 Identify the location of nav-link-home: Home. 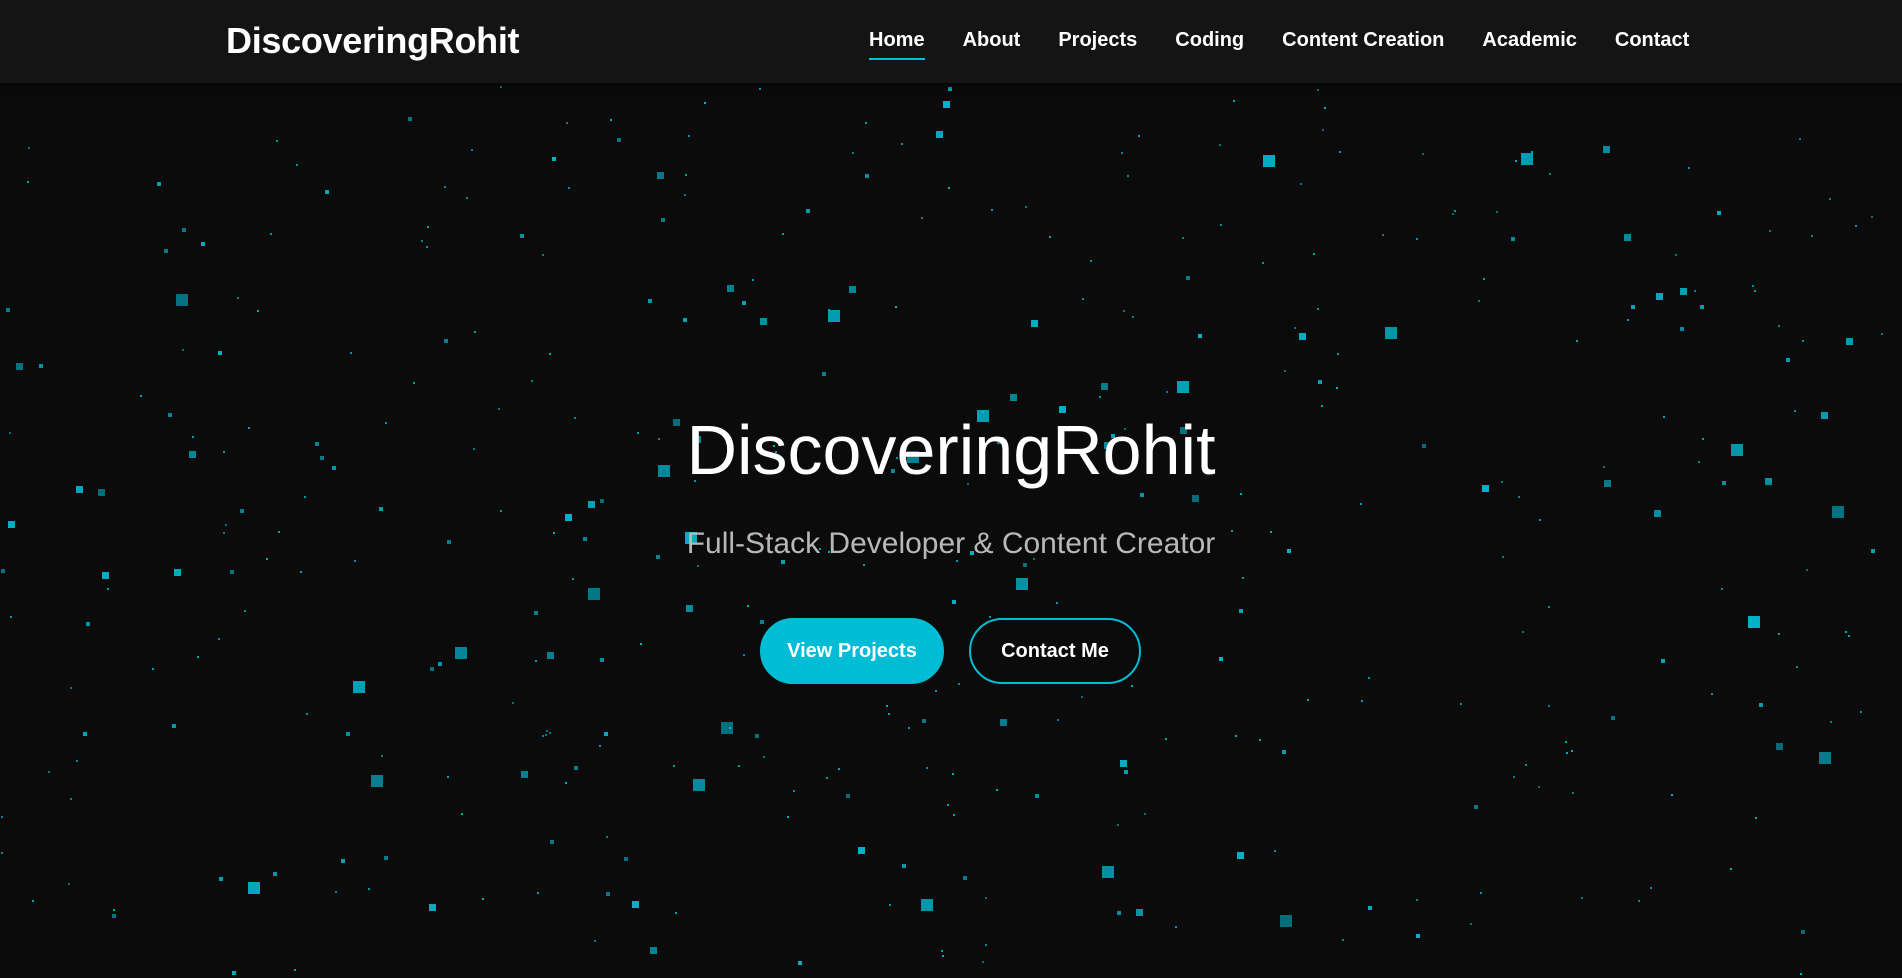
(897, 44).